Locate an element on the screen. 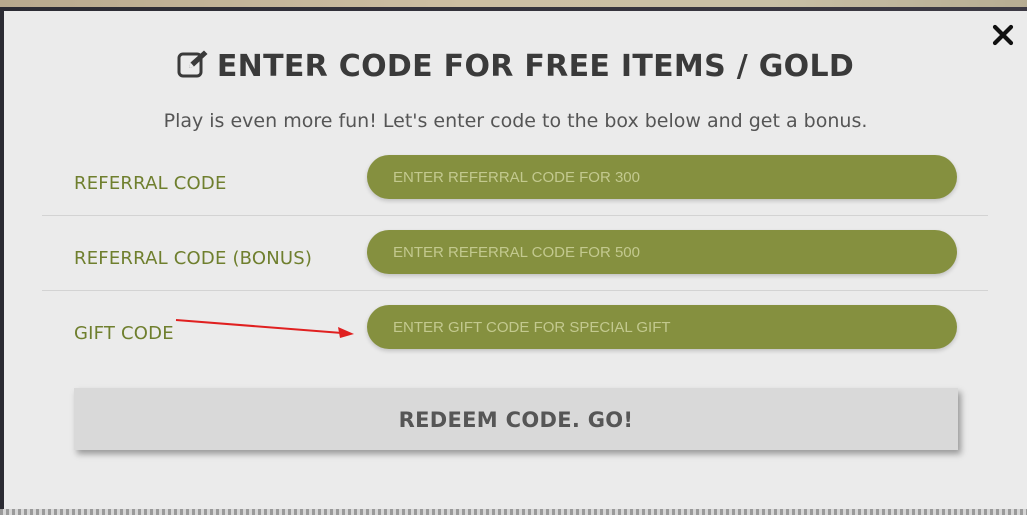 Image resolution: width=1027 pixels, height=515 pixels. close-icon is located at coordinates (1003, 35).